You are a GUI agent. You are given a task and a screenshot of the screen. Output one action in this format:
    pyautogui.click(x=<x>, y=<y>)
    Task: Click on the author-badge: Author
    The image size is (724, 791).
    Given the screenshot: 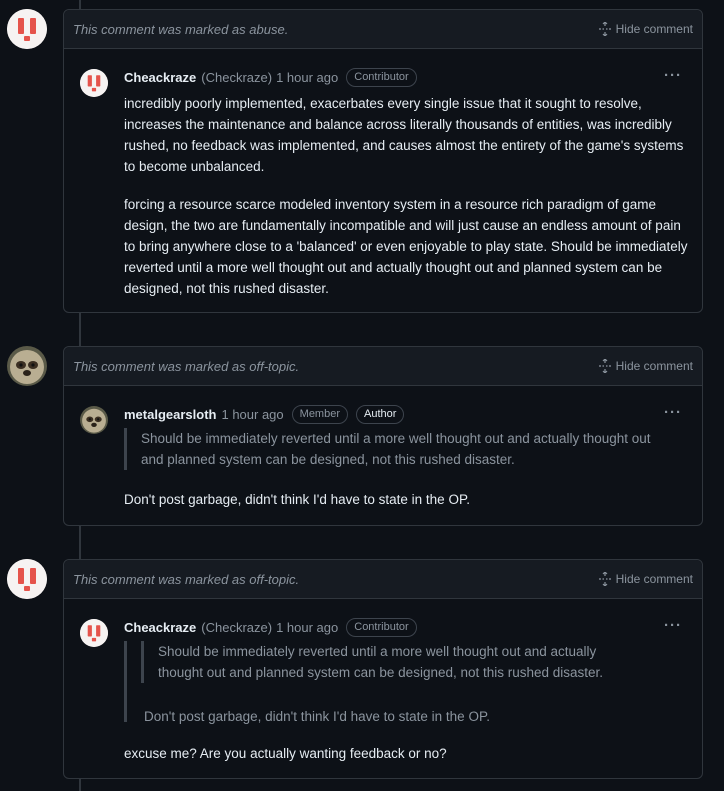 What is the action you would take?
    pyautogui.click(x=380, y=414)
    